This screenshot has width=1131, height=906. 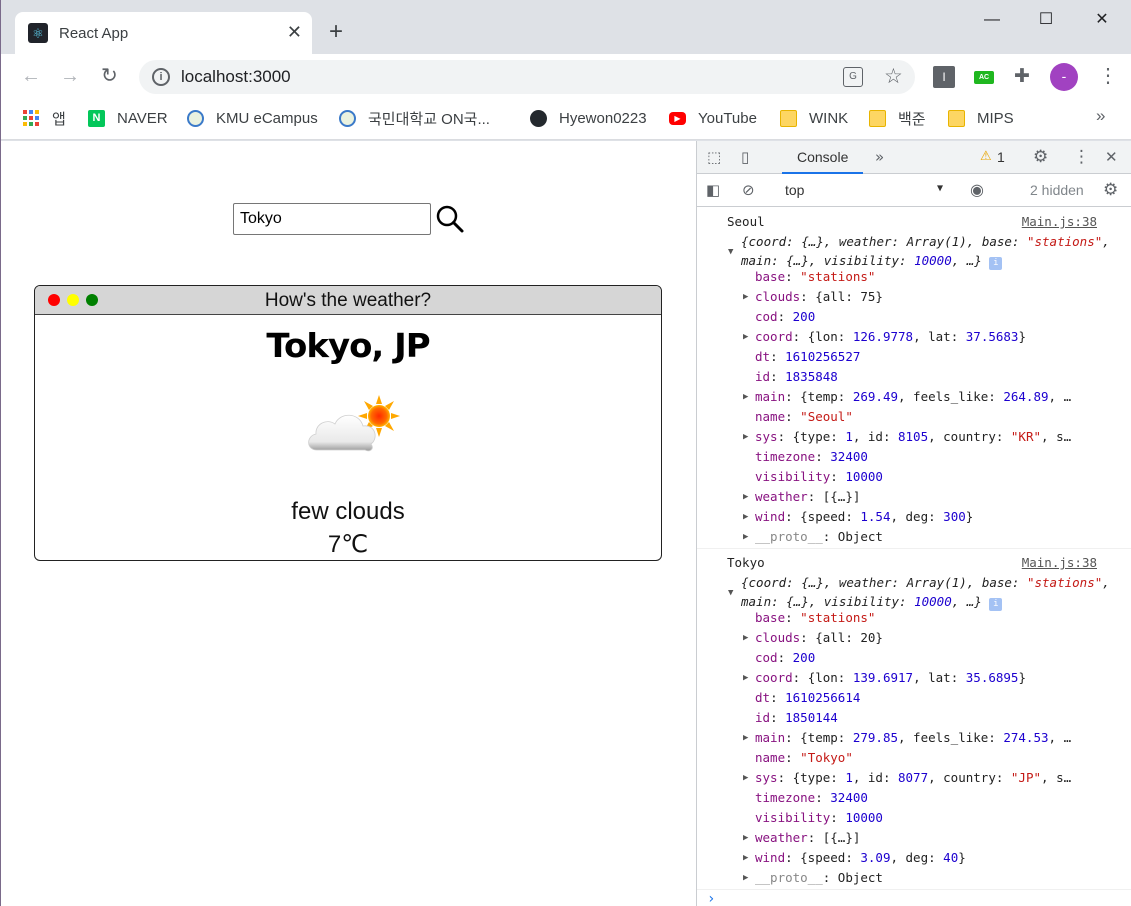 What do you see at coordinates (714, 157) in the screenshot?
I see `inspect-element-icon: ⬚` at bounding box center [714, 157].